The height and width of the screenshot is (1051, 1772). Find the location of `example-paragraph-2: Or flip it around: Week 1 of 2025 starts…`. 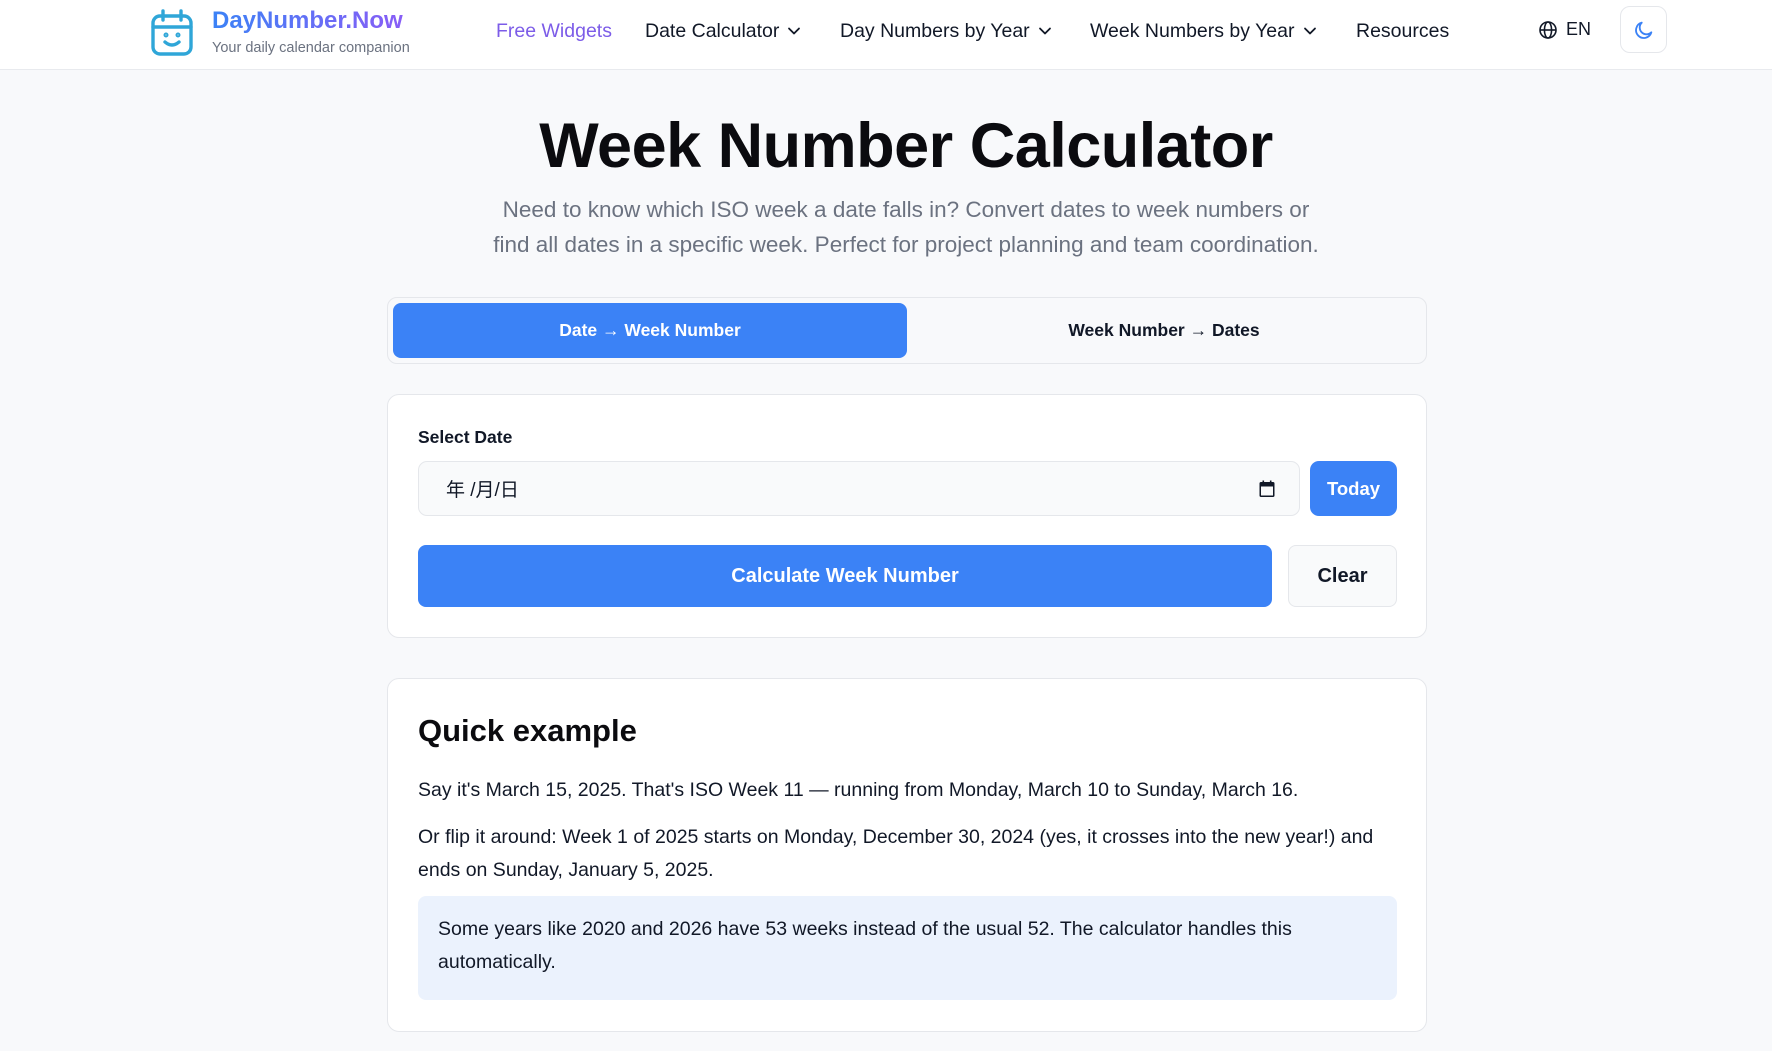

example-paragraph-2: Or flip it around: Week 1 of 2025 starts… is located at coordinates (896, 853).